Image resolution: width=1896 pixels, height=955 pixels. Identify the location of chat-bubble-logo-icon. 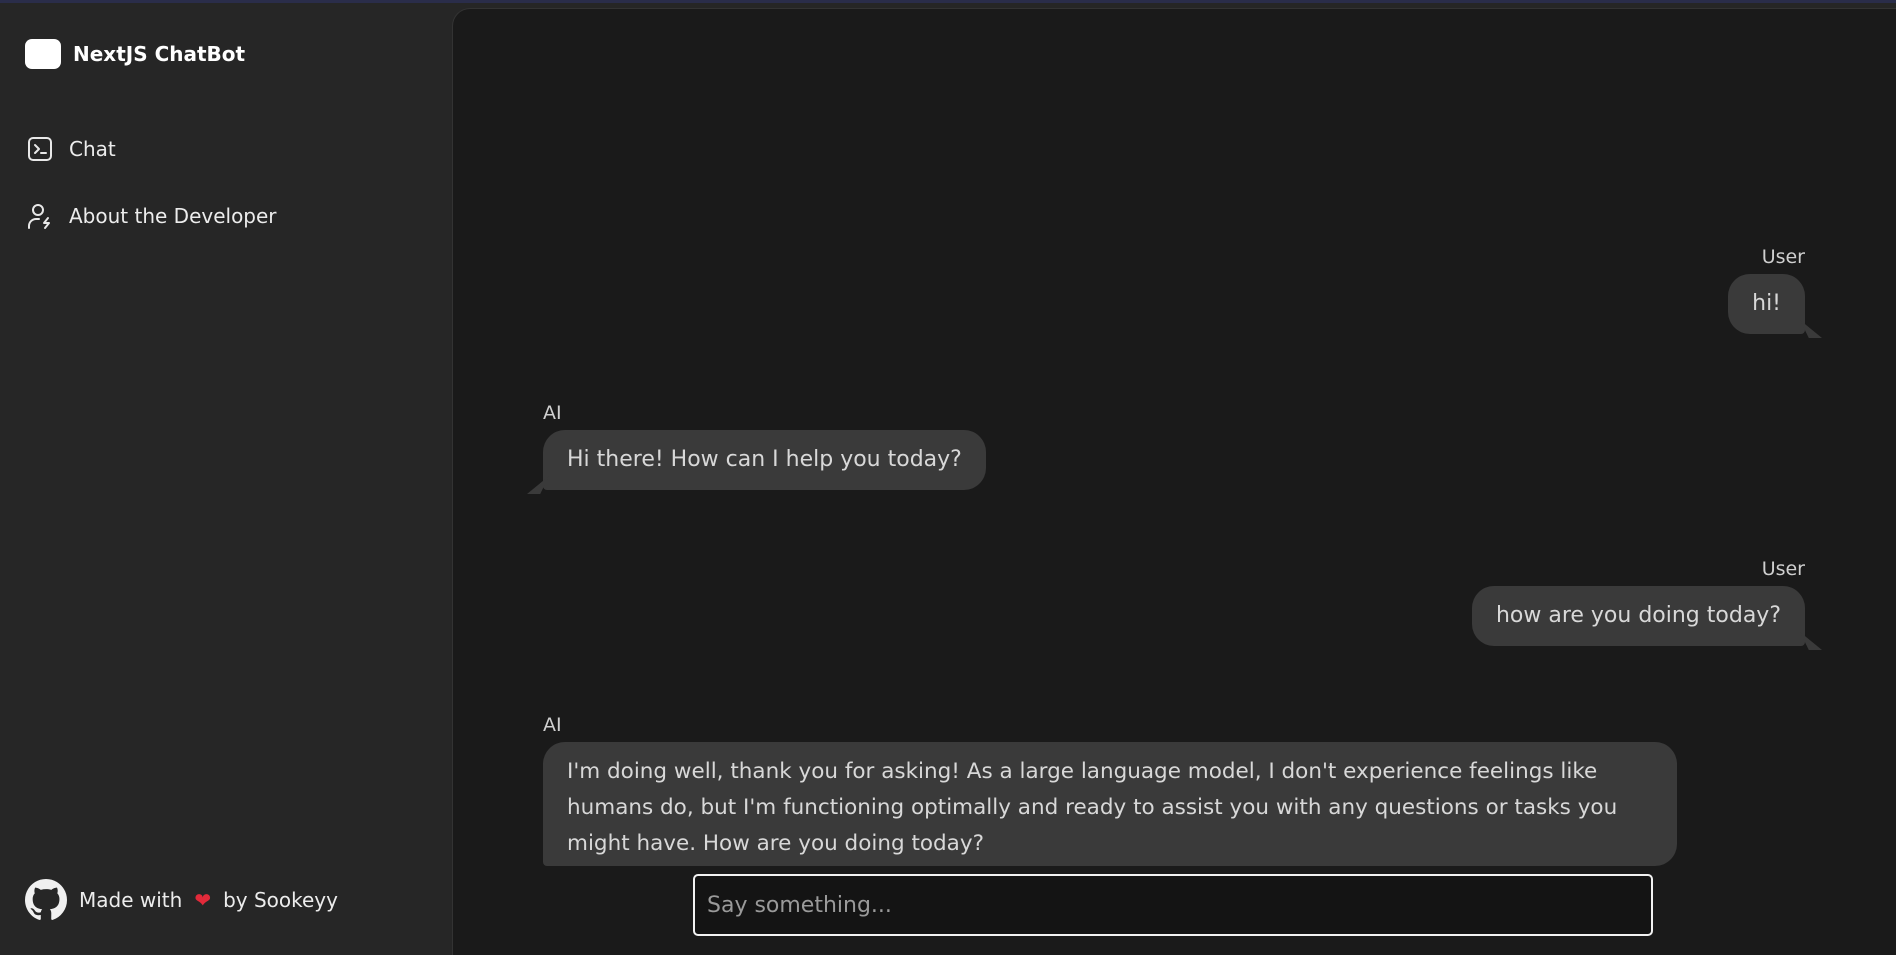
(43, 54).